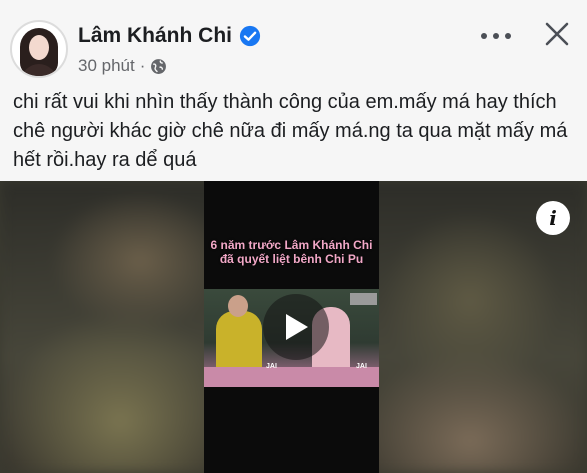 This screenshot has height=473, width=587. What do you see at coordinates (363, 299) in the screenshot?
I see `scene-screen` at bounding box center [363, 299].